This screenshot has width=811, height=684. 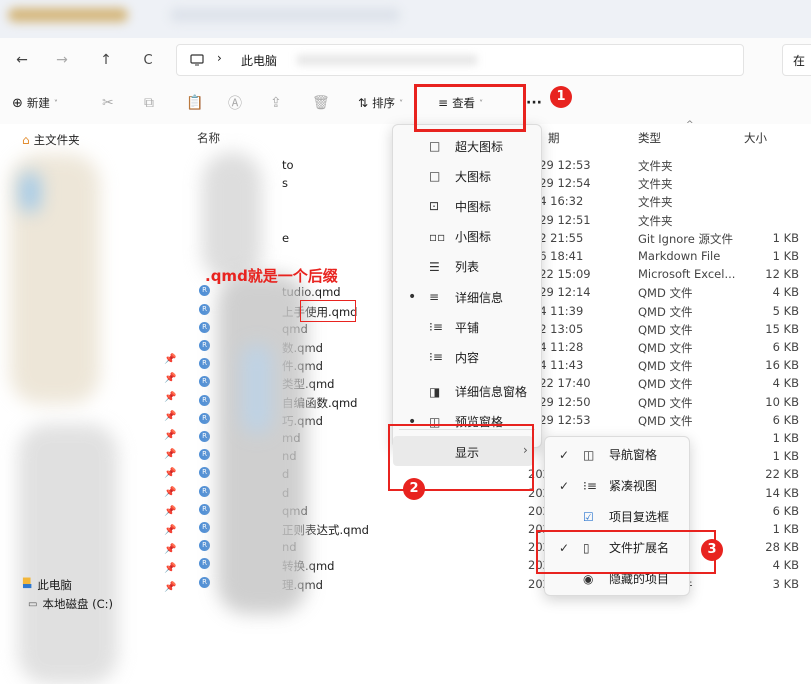 I want to click on row-size: 10 KB, so click(x=782, y=401).